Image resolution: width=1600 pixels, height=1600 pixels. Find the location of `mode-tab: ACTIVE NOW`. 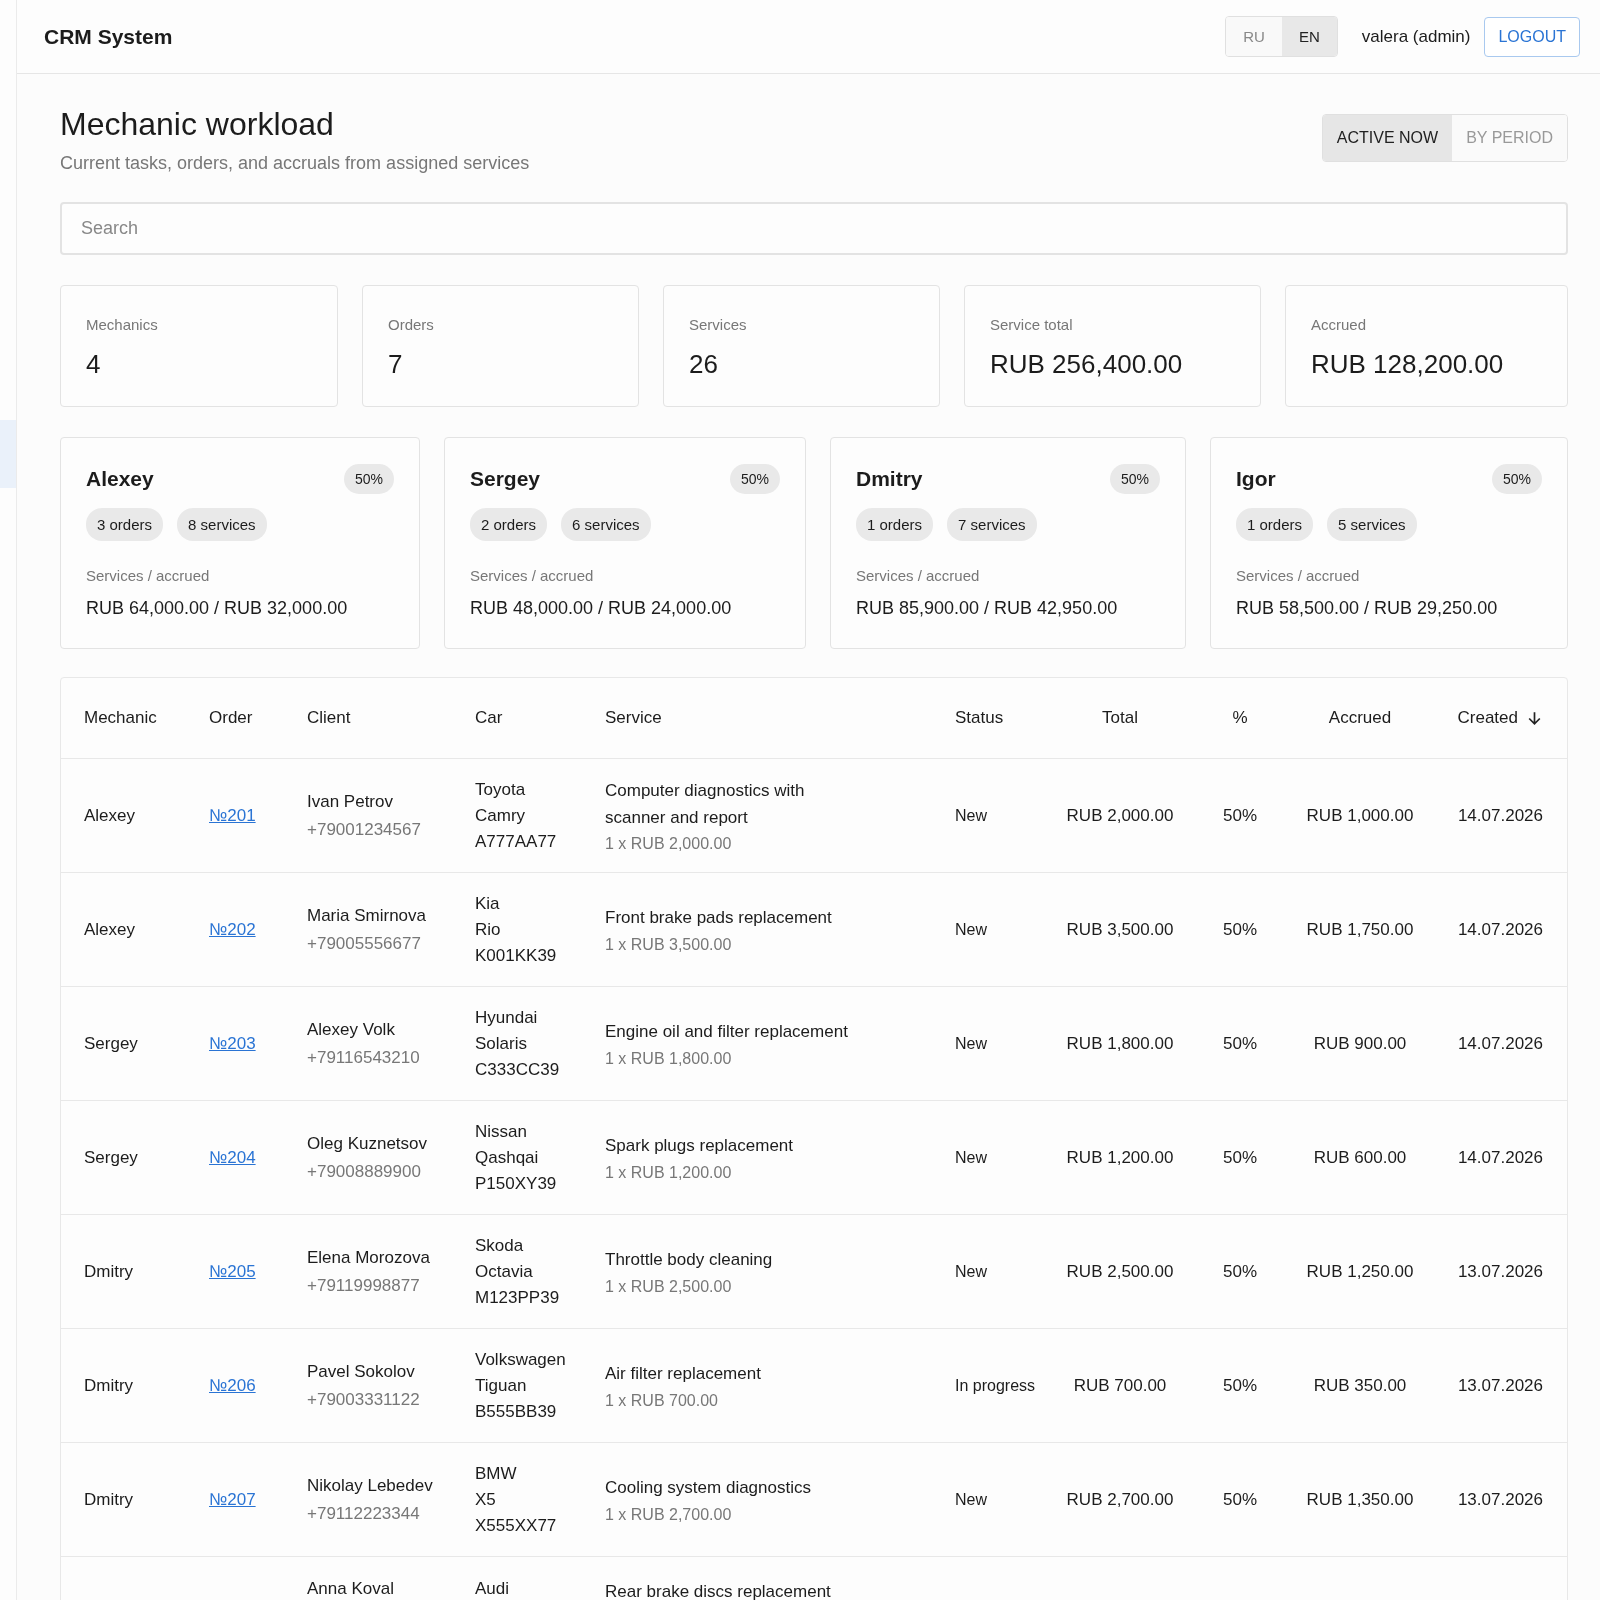

mode-tab: ACTIVE NOW is located at coordinates (1387, 138).